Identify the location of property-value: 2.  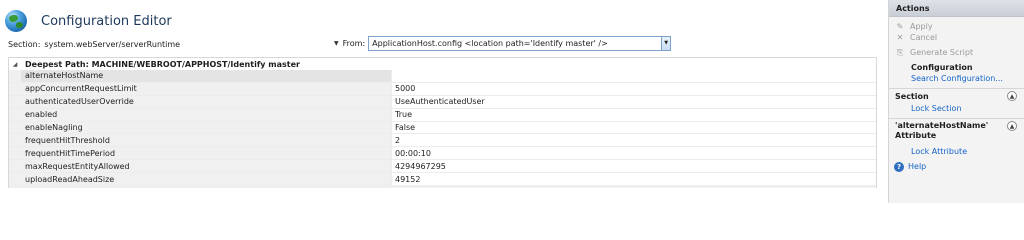
(634, 140).